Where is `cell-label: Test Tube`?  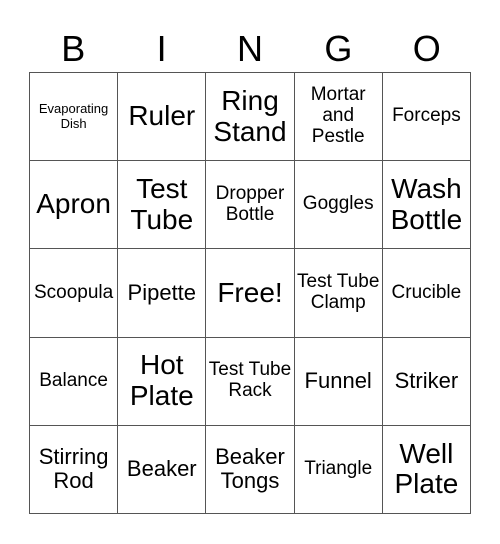
cell-label: Test Tube is located at coordinates (162, 203).